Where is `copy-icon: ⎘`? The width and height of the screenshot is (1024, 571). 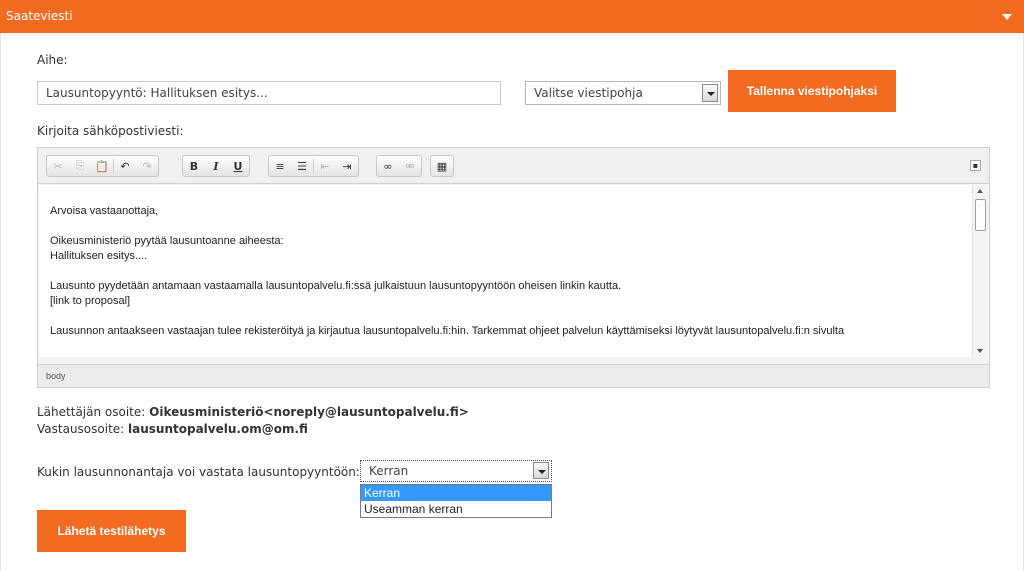
copy-icon: ⎘ is located at coordinates (80, 166).